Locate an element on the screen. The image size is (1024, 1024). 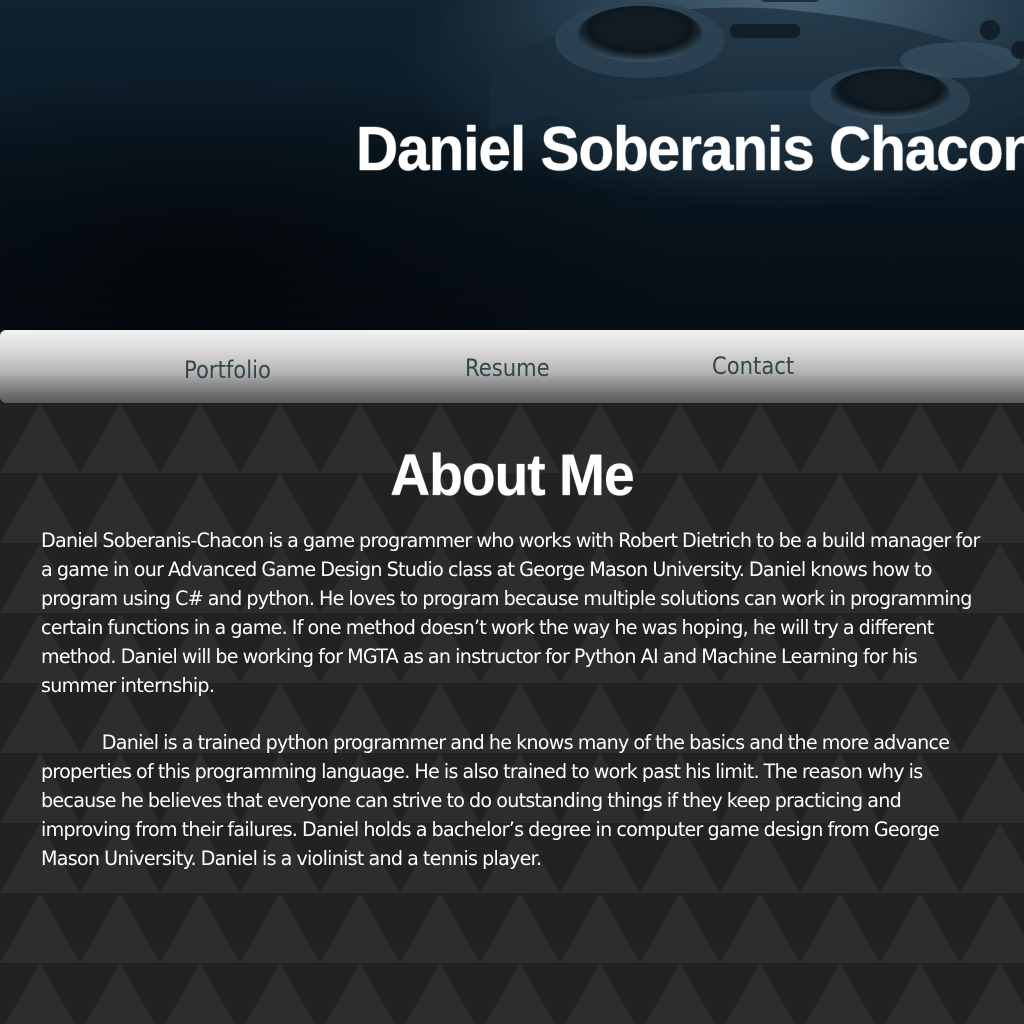
nav-link-contact: Contact is located at coordinates (753, 366).